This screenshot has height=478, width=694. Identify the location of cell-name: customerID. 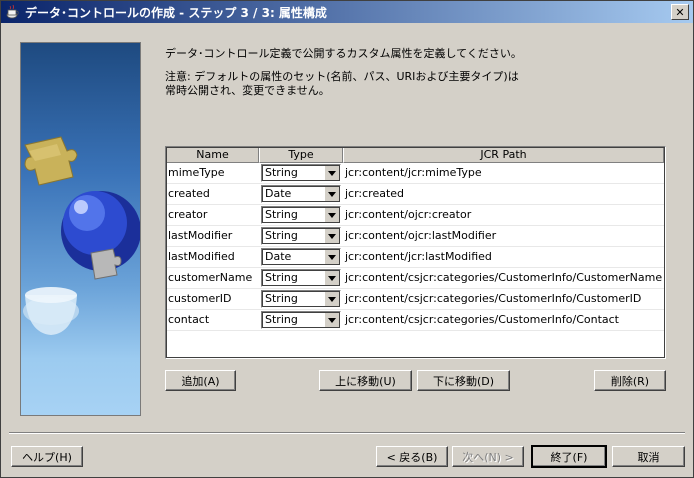
(212, 299).